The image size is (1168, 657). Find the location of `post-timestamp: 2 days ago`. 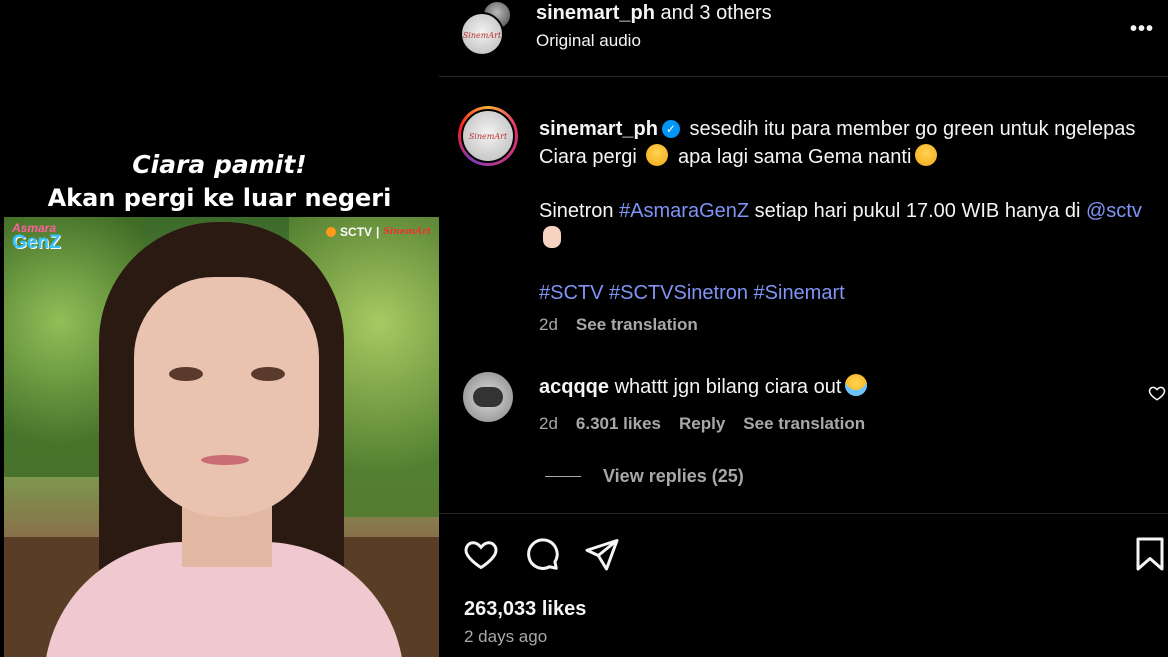

post-timestamp: 2 days ago is located at coordinates (506, 636).